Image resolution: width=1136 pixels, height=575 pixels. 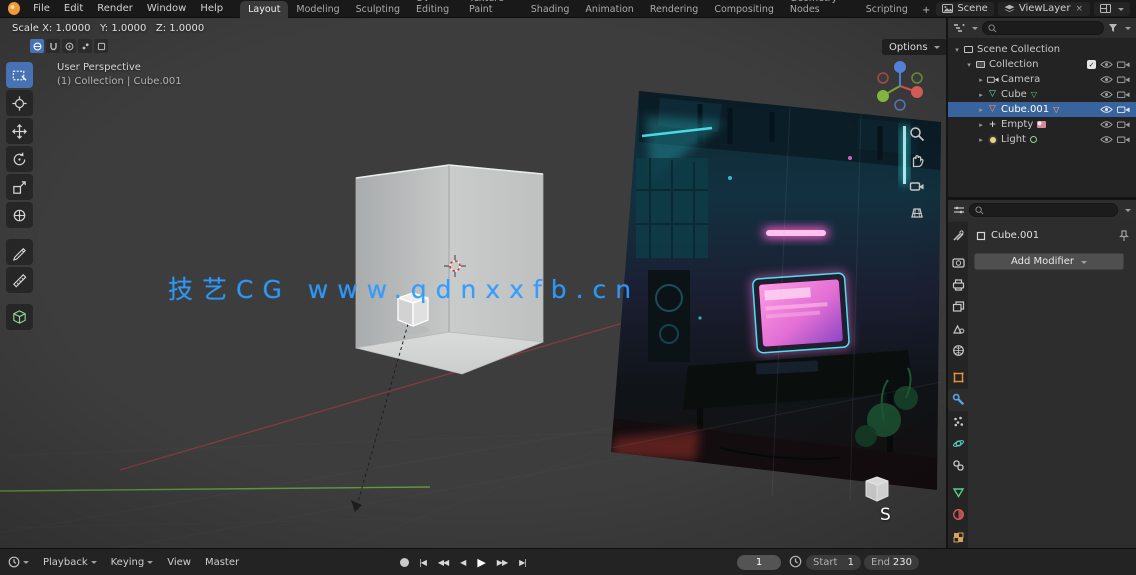 I want to click on tab-object-data, so click(x=958, y=493).